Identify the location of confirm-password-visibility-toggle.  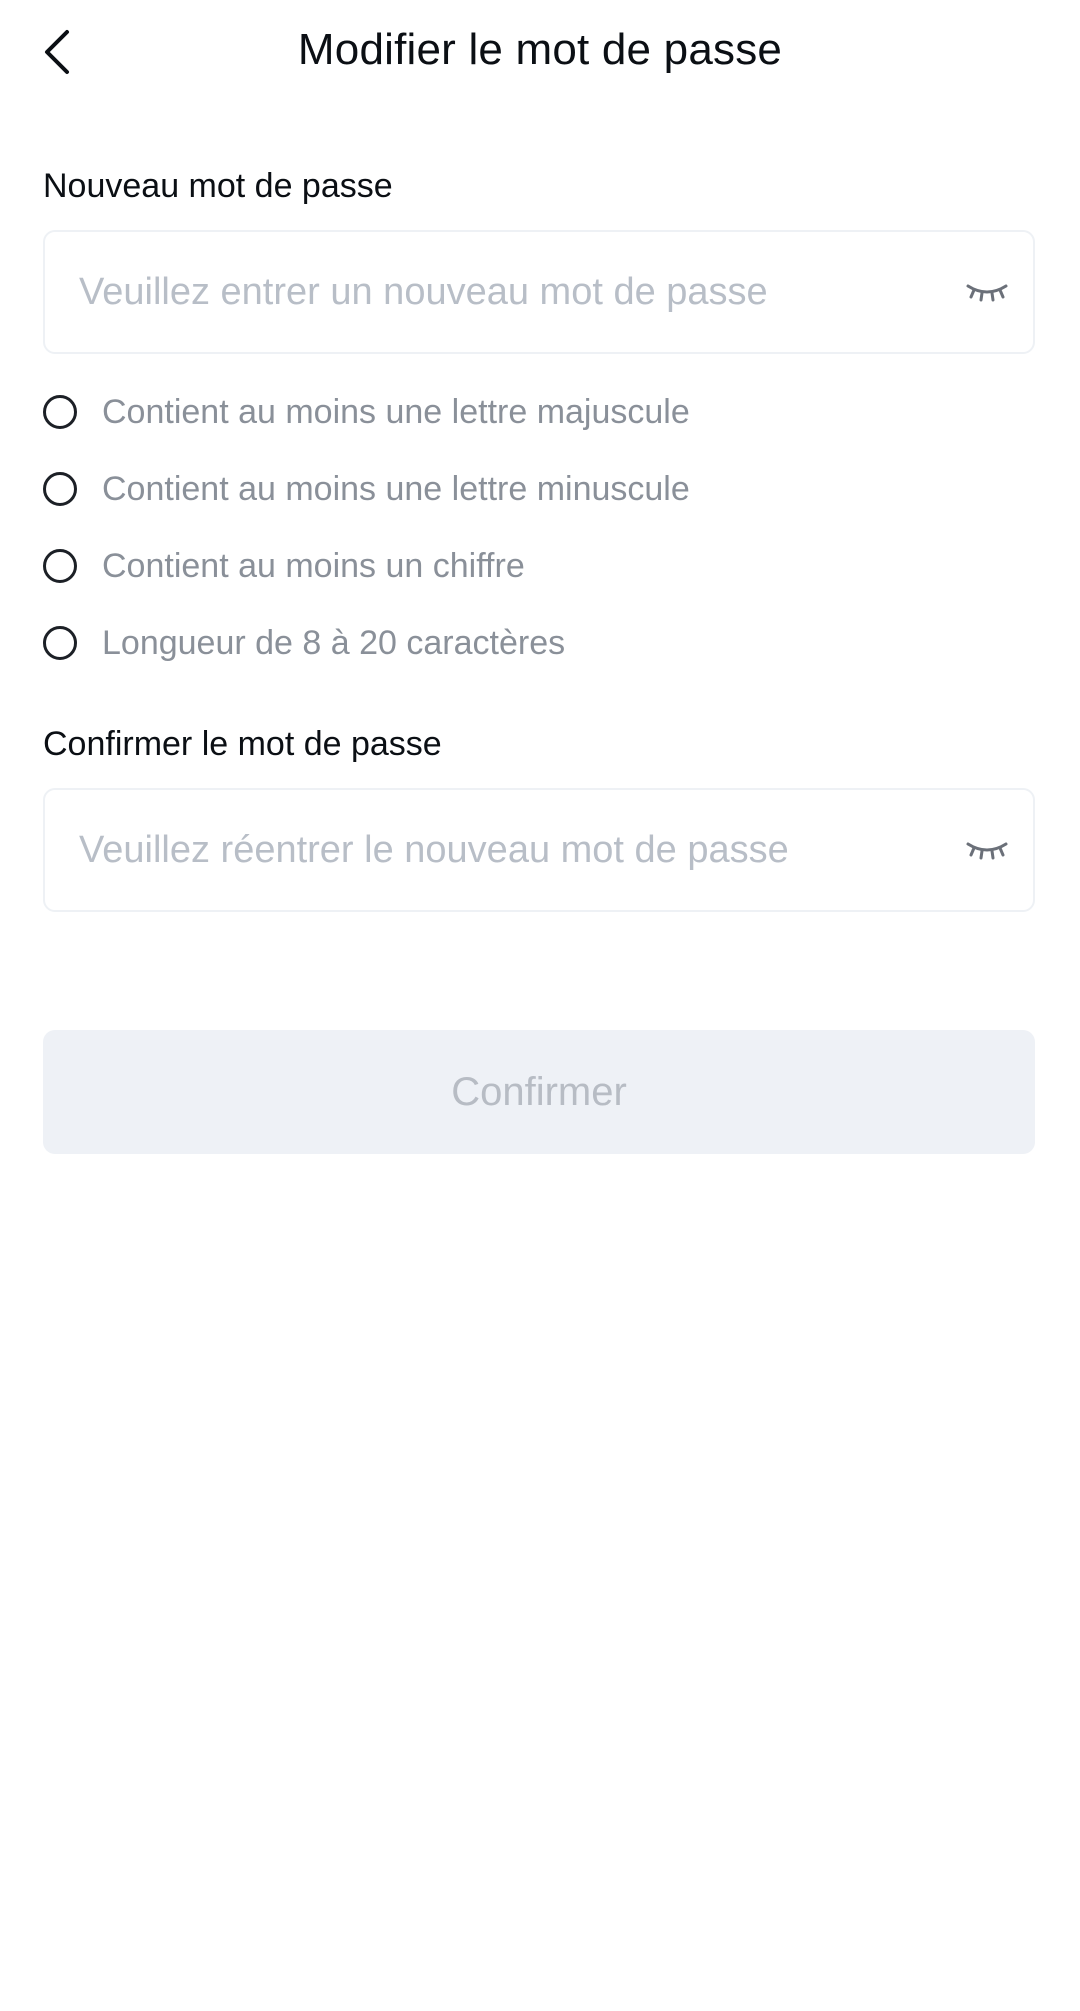
(987, 850).